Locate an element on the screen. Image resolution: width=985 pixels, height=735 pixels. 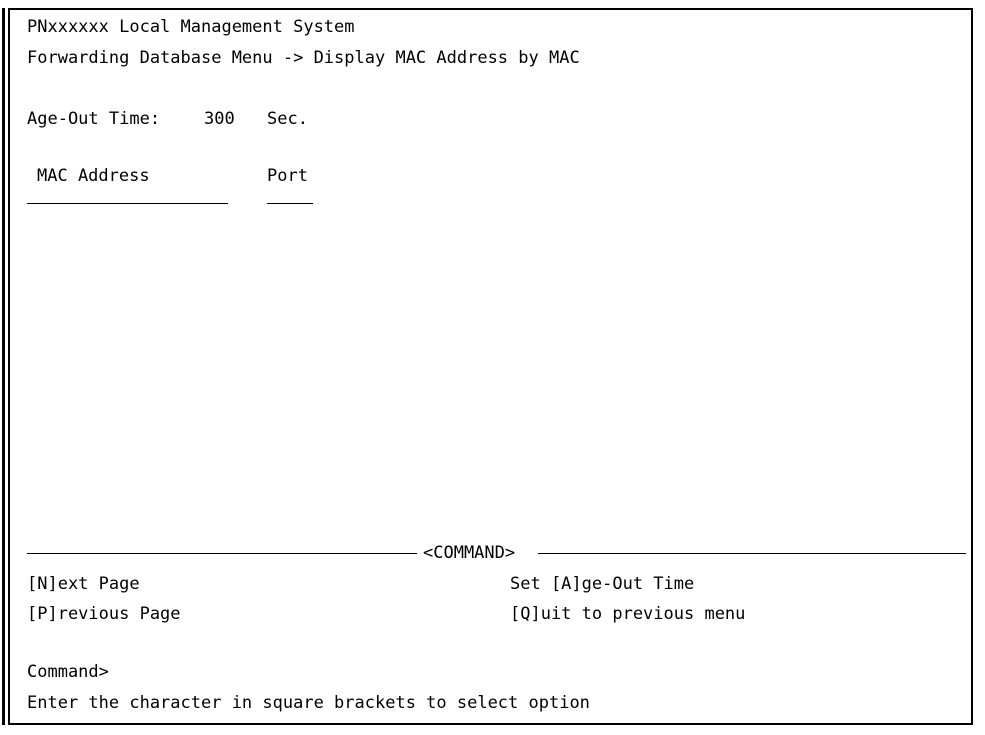
set-age-out-option: Set [A]ge-Out Time is located at coordinates (602, 584).